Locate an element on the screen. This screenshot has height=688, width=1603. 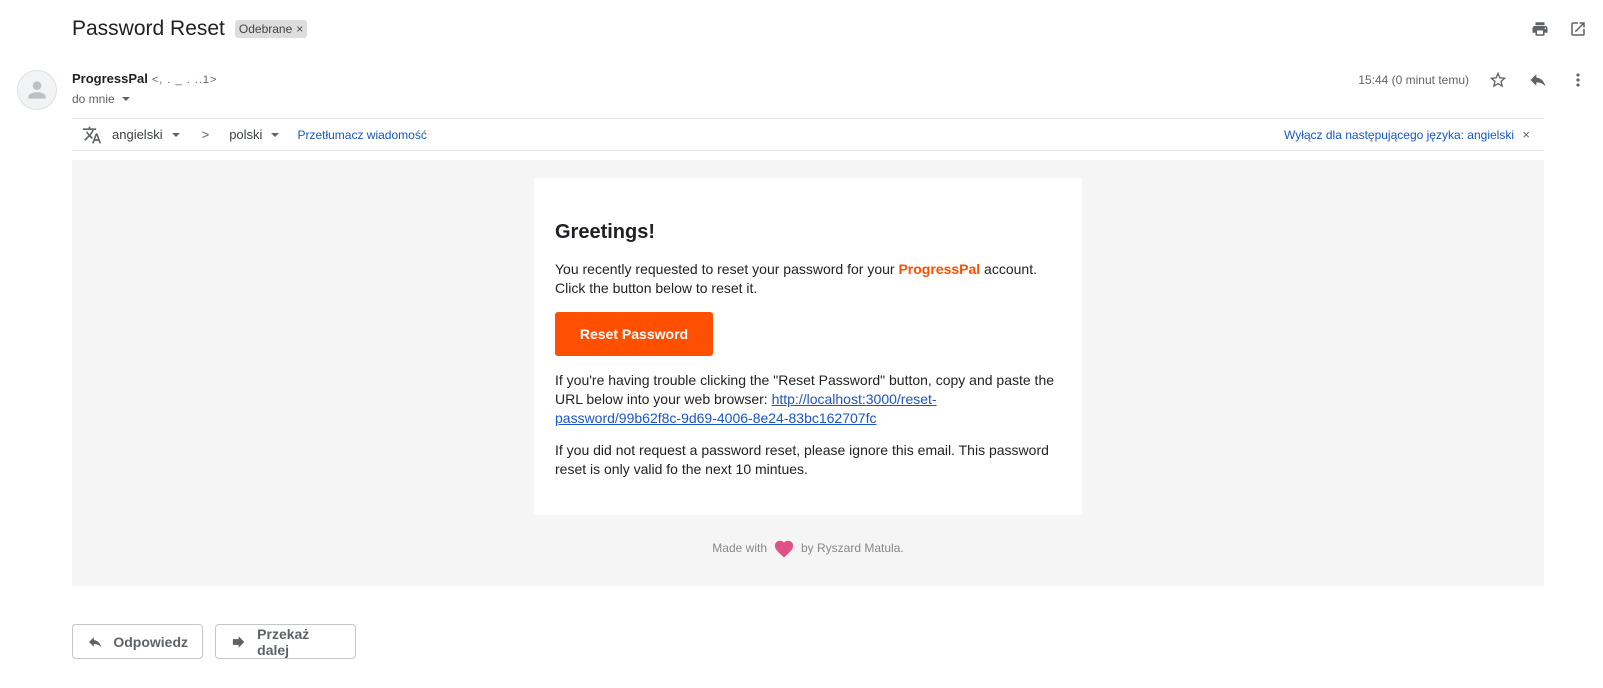
subject-row: Password Reset Odebrane × is located at coordinates (190, 29).